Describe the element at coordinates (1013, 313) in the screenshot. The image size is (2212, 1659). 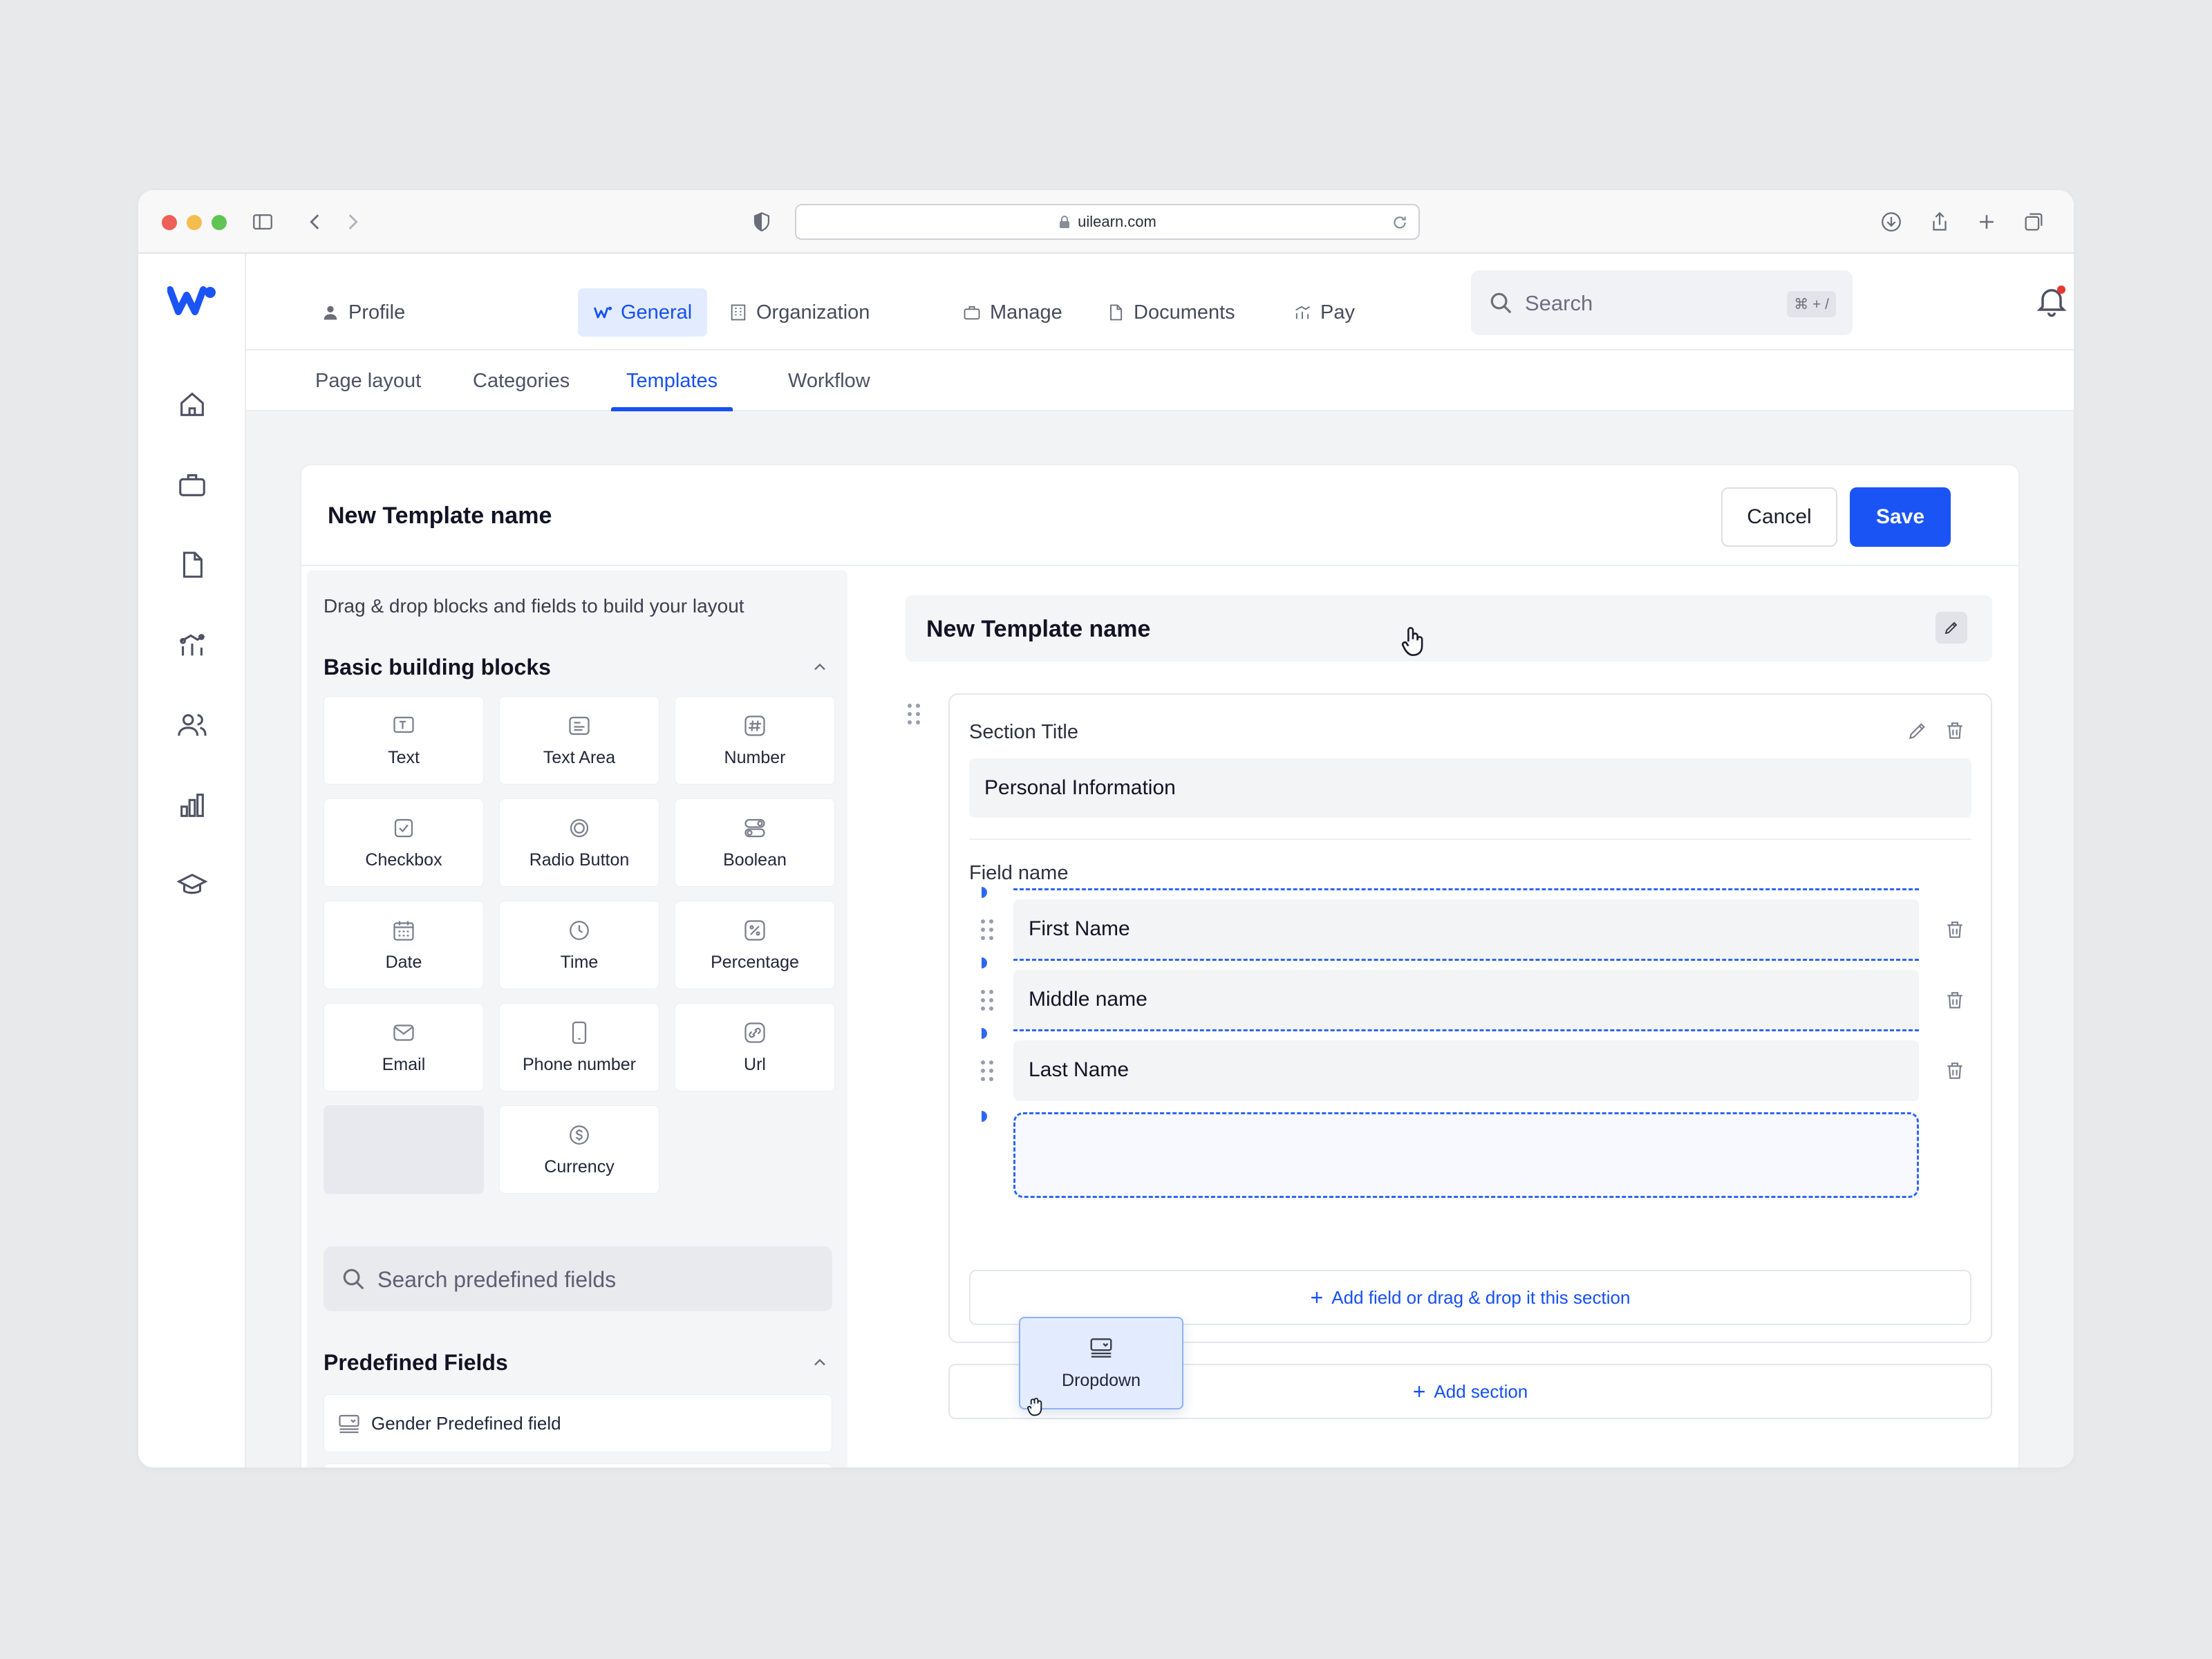
I see `nav-manage: Manage` at that location.